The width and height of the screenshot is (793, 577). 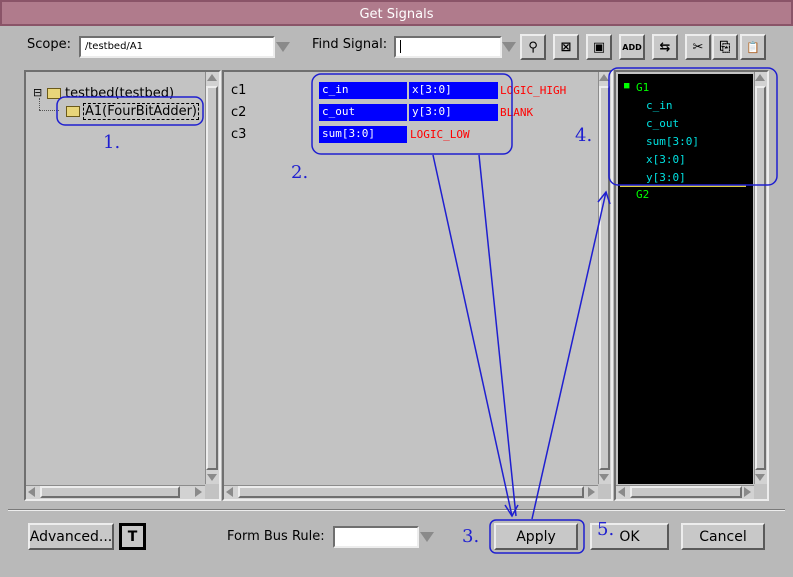 What do you see at coordinates (472, 335) in the screenshot?
I see `annotation-arrow-2-3a` at bounding box center [472, 335].